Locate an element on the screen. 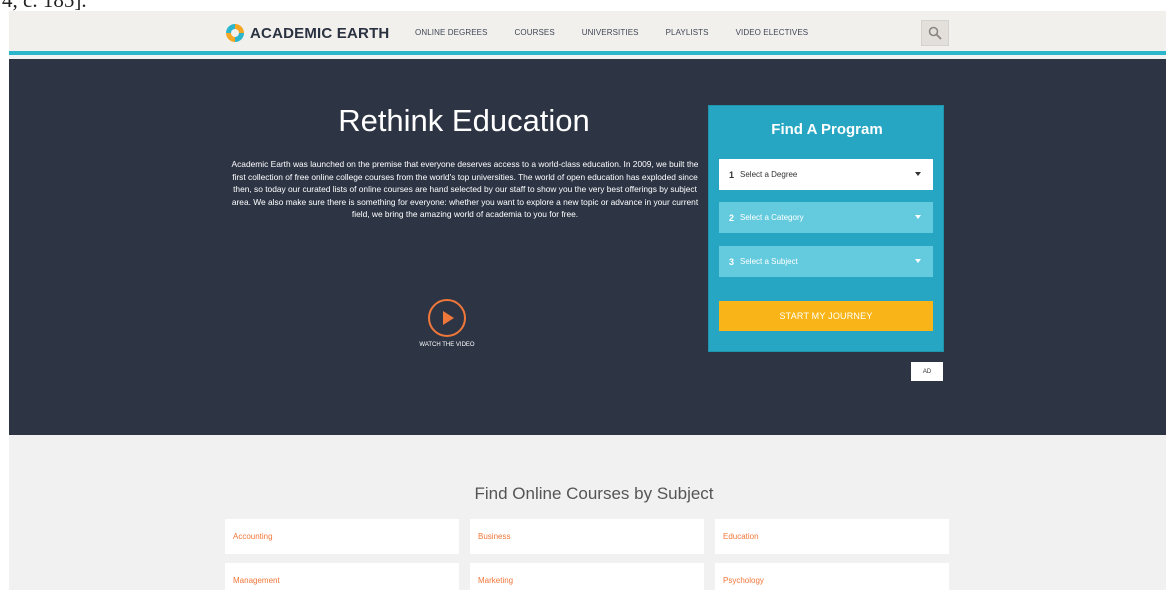  degree-select: 1 Select a Degree is located at coordinates (826, 174).